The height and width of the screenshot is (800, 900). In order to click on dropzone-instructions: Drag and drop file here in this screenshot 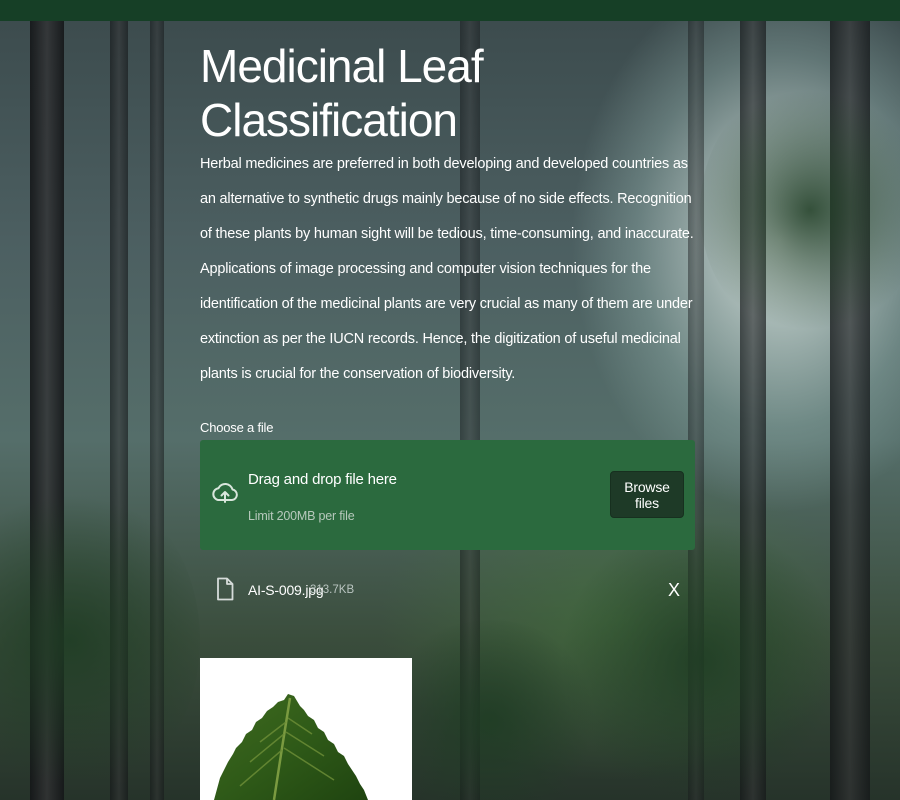, I will do `click(322, 479)`.